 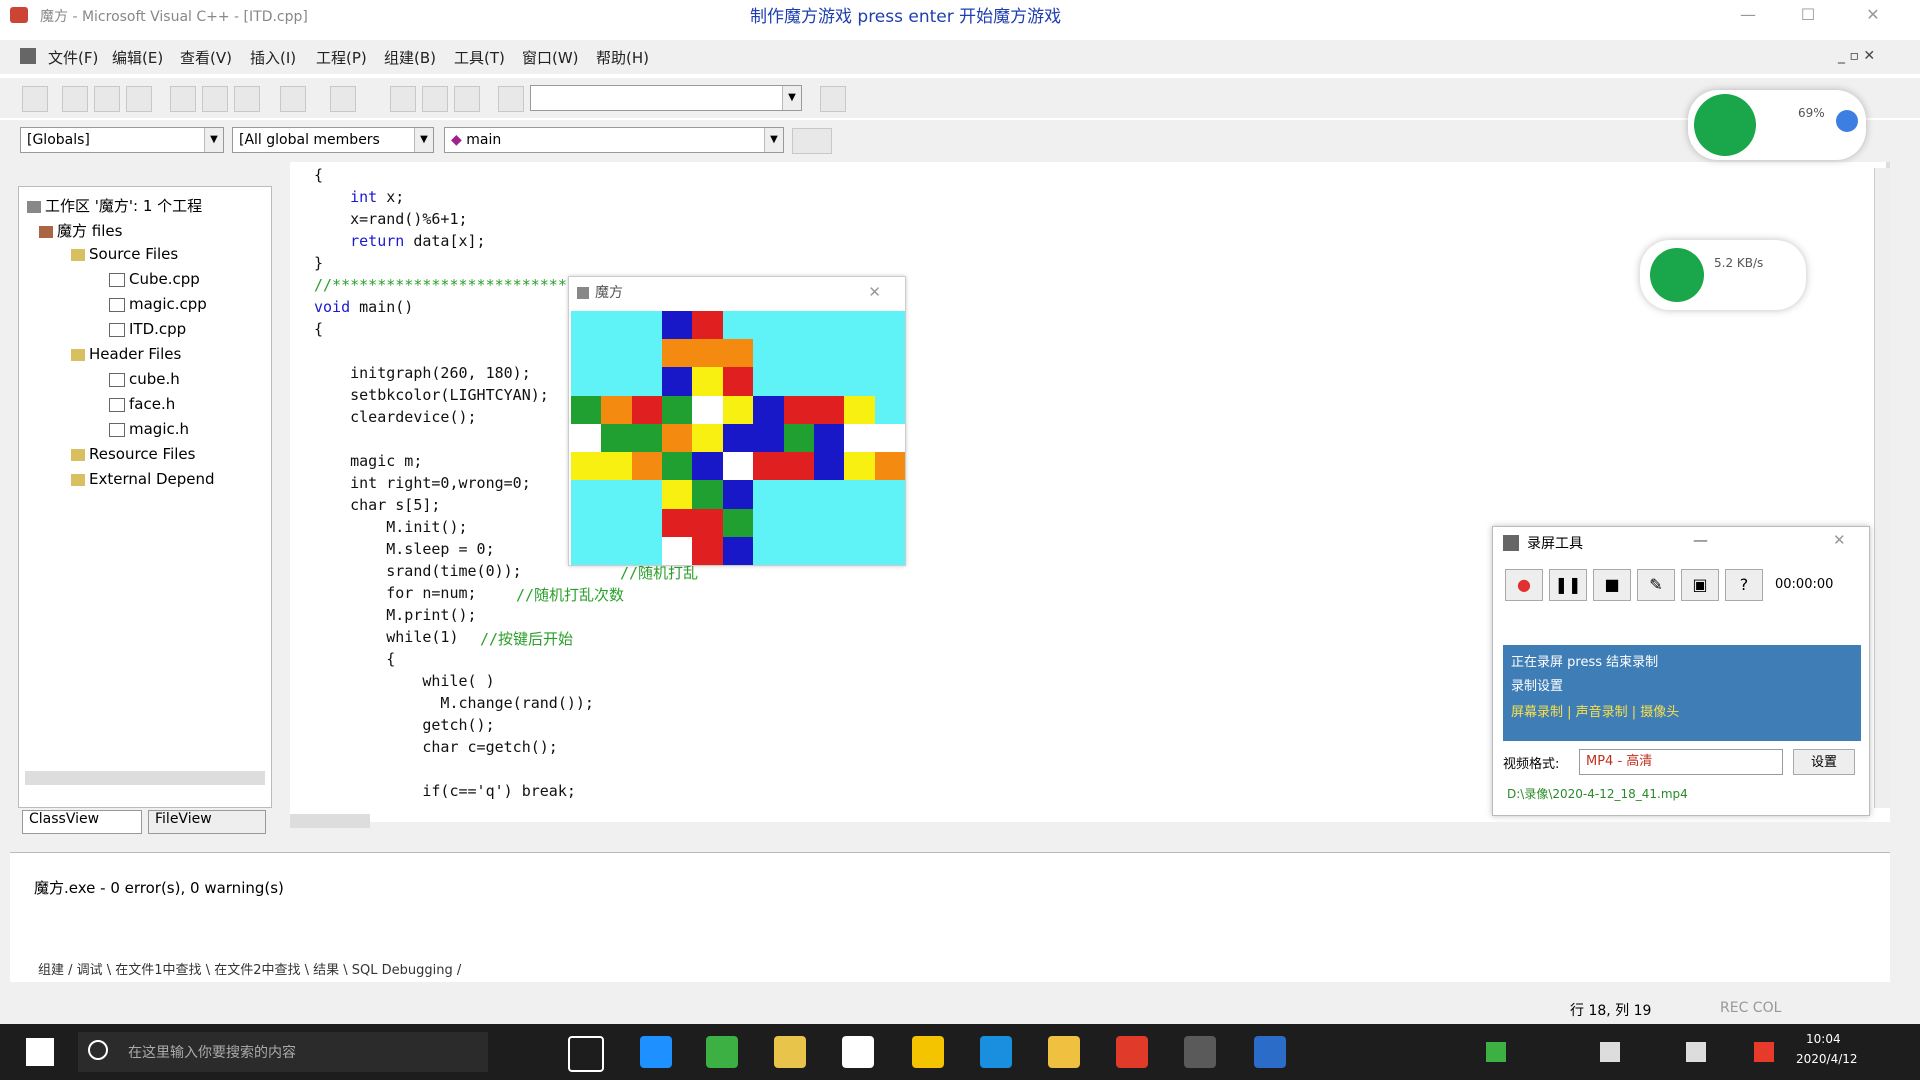 I want to click on save-icon, so click(x=107, y=99).